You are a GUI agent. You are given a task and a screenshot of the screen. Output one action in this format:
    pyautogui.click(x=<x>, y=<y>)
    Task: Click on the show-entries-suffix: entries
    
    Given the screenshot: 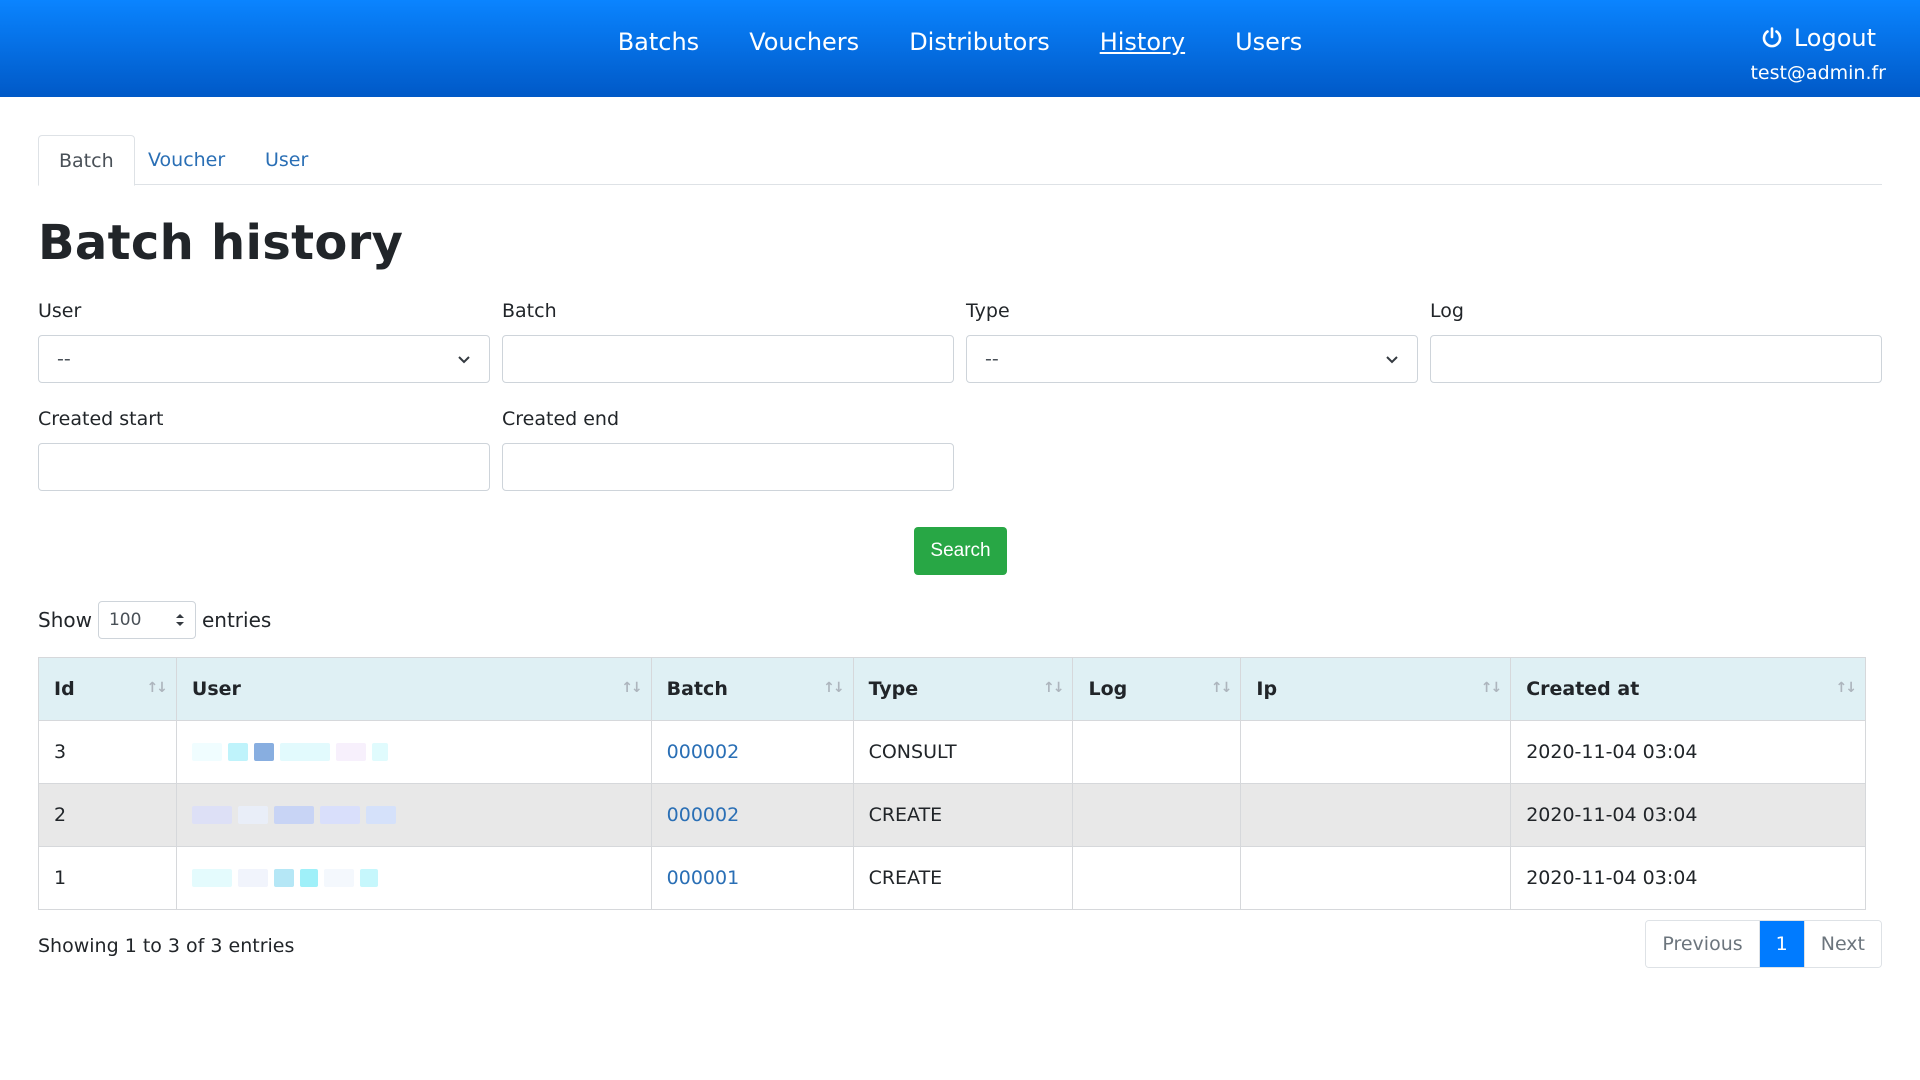 What is the action you would take?
    pyautogui.click(x=236, y=620)
    